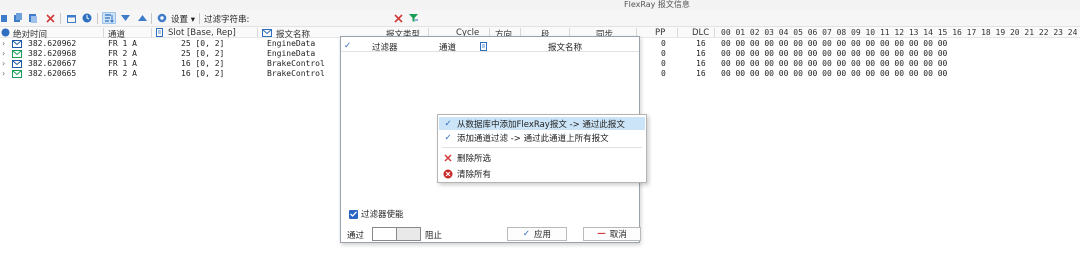 This screenshot has height=279, width=1080. I want to click on pass-block-row: 通过 阻止 ✓ 应用 — 取消, so click(494, 234).